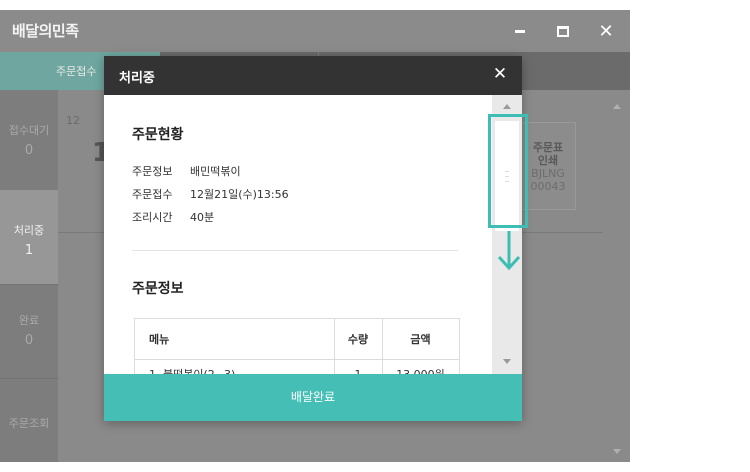 Image resolution: width=750 pixels, height=472 pixels. I want to click on info-value: 배민떡볶이, so click(215, 171).